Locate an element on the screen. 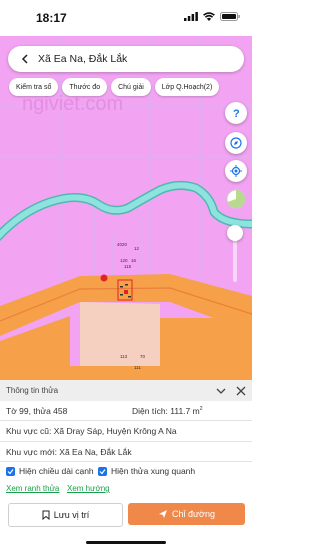 This screenshot has width=320, height=550. save-location-button: Lưu vị trí is located at coordinates (65, 515).